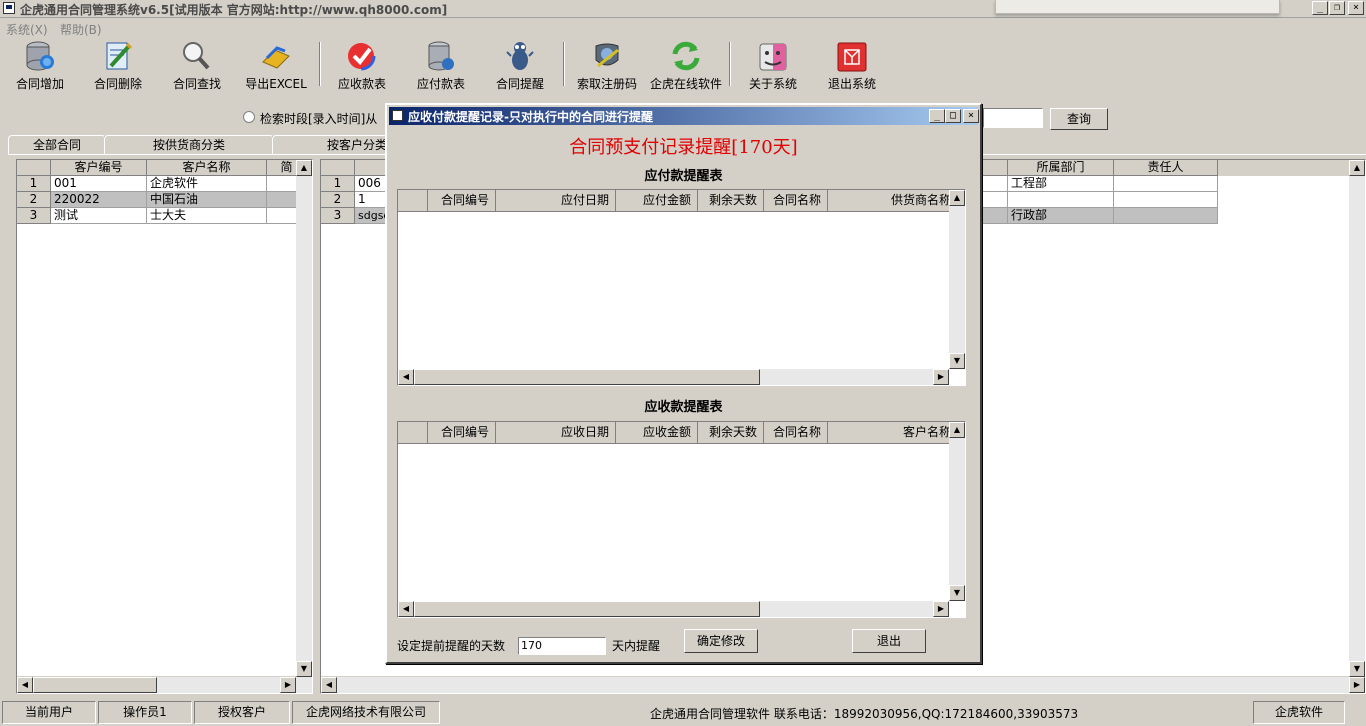 This screenshot has width=1366, height=726. Describe the element at coordinates (362, 56) in the screenshot. I see `checkmark-icon` at that location.